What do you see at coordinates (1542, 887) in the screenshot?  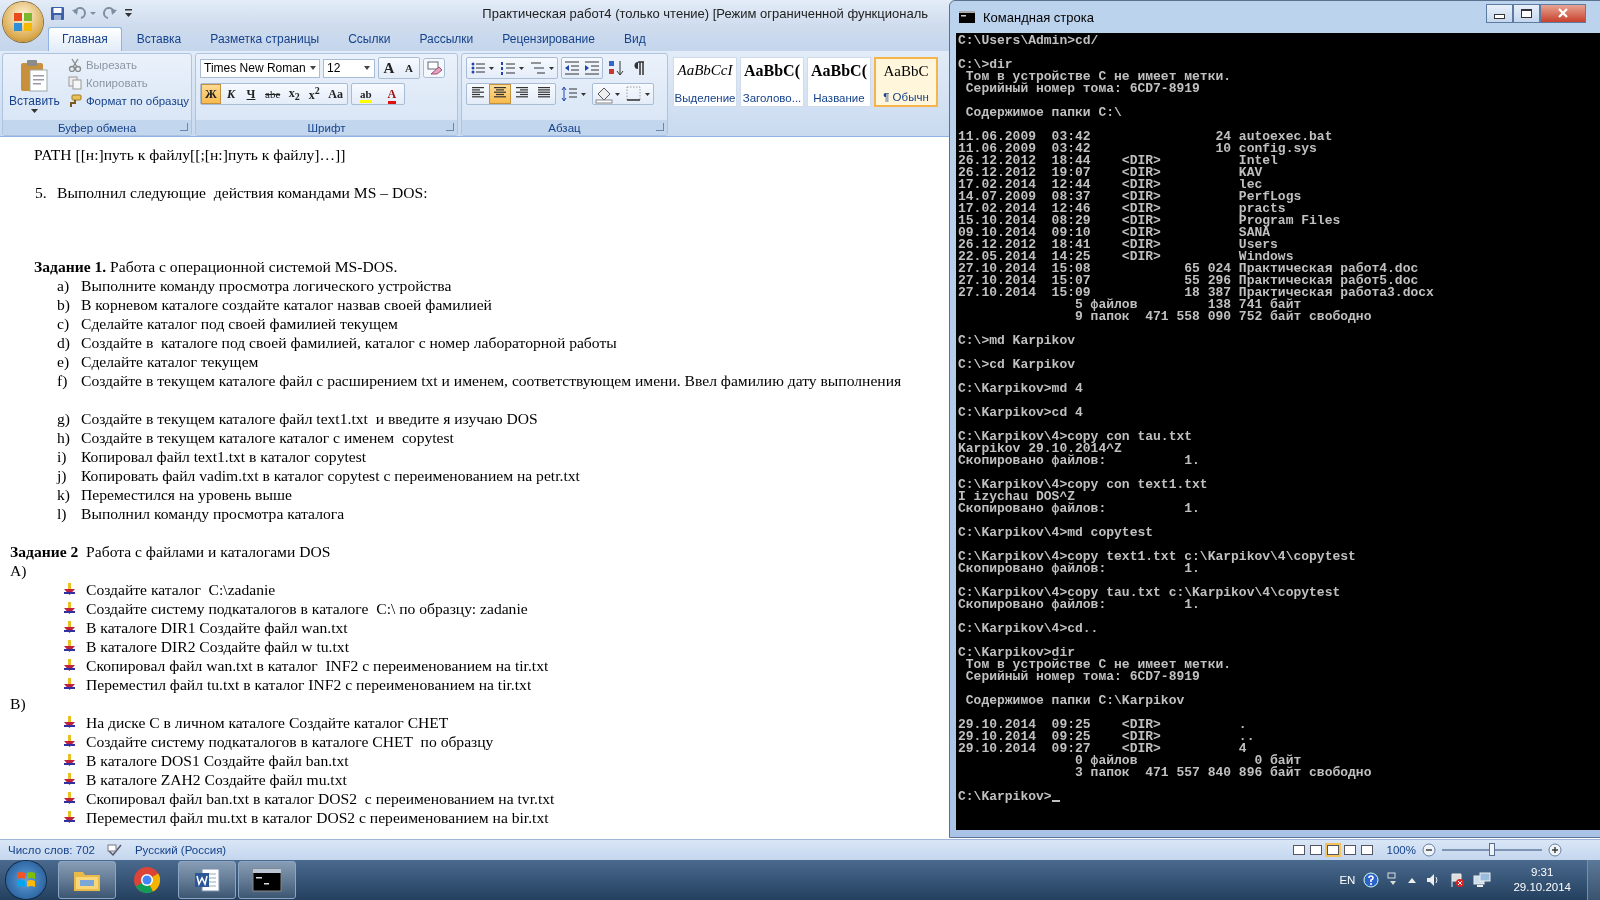 I see `clock-date: 29.10.2014` at bounding box center [1542, 887].